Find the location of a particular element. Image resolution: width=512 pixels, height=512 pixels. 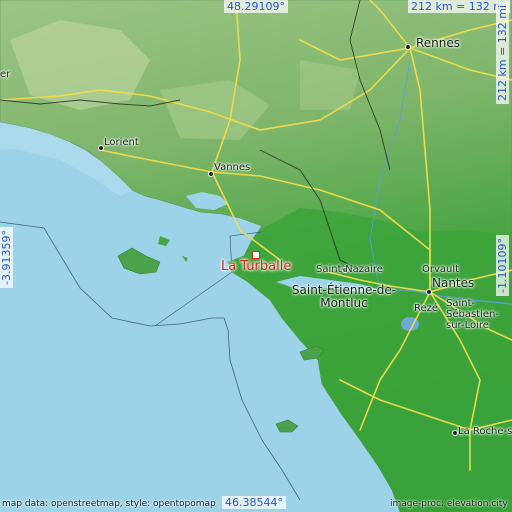

attribution-right: image-proc: elevation.city is located at coordinates (449, 504).